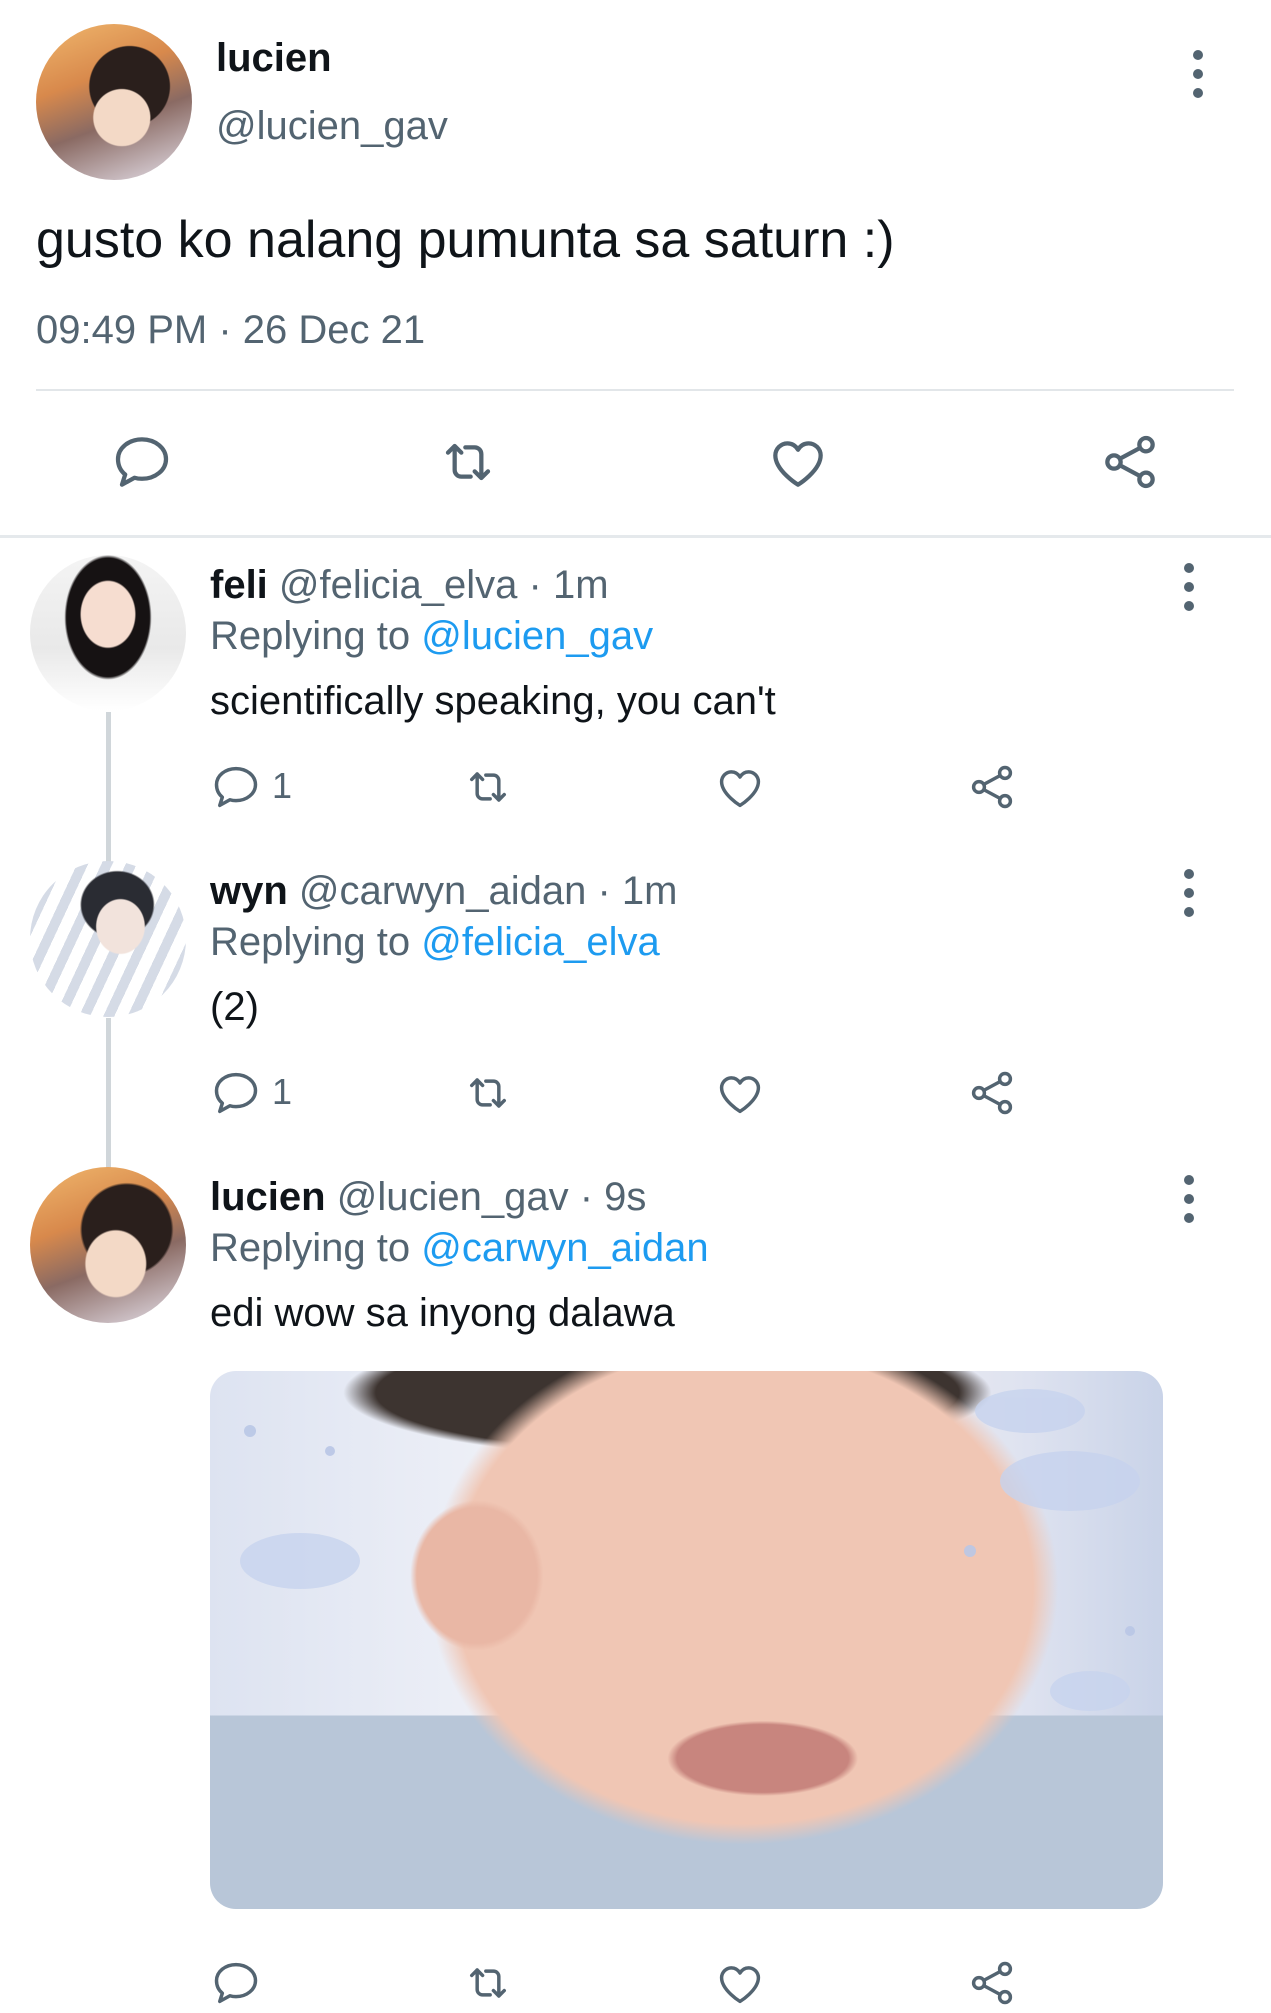 The width and height of the screenshot is (1271, 2013). I want to click on reply-header: wyn @carwyn_aidan · 1m, so click(443, 891).